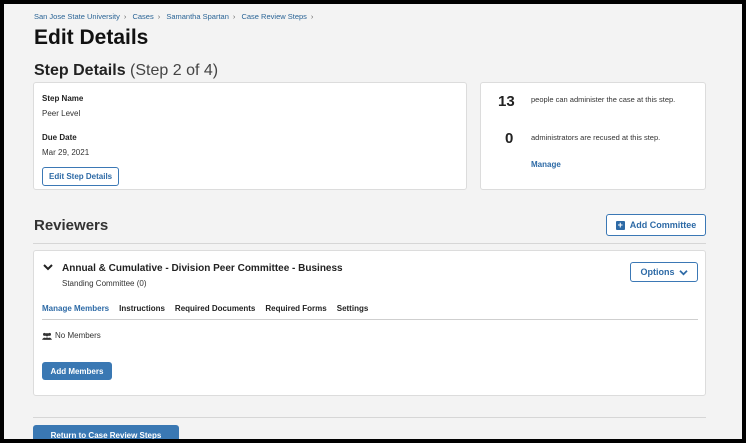  Describe the element at coordinates (91, 37) in the screenshot. I see `page-title: Edit Details` at that location.